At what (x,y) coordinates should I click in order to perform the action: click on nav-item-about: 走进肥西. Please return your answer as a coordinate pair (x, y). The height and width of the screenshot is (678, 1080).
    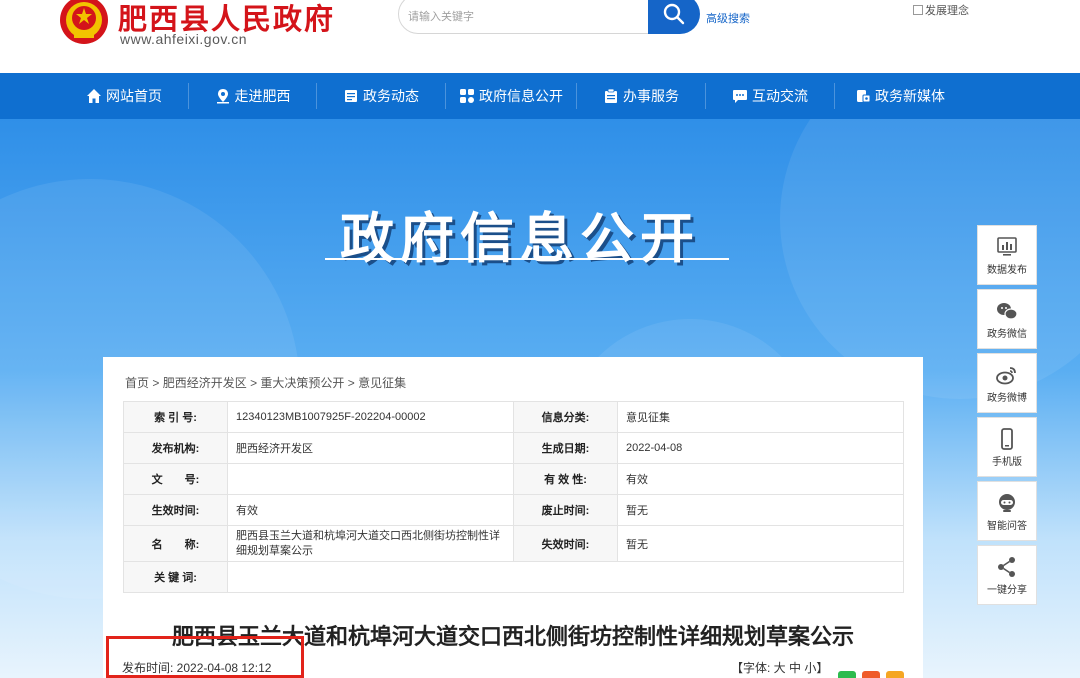
    Looking at the image, I should click on (252, 96).